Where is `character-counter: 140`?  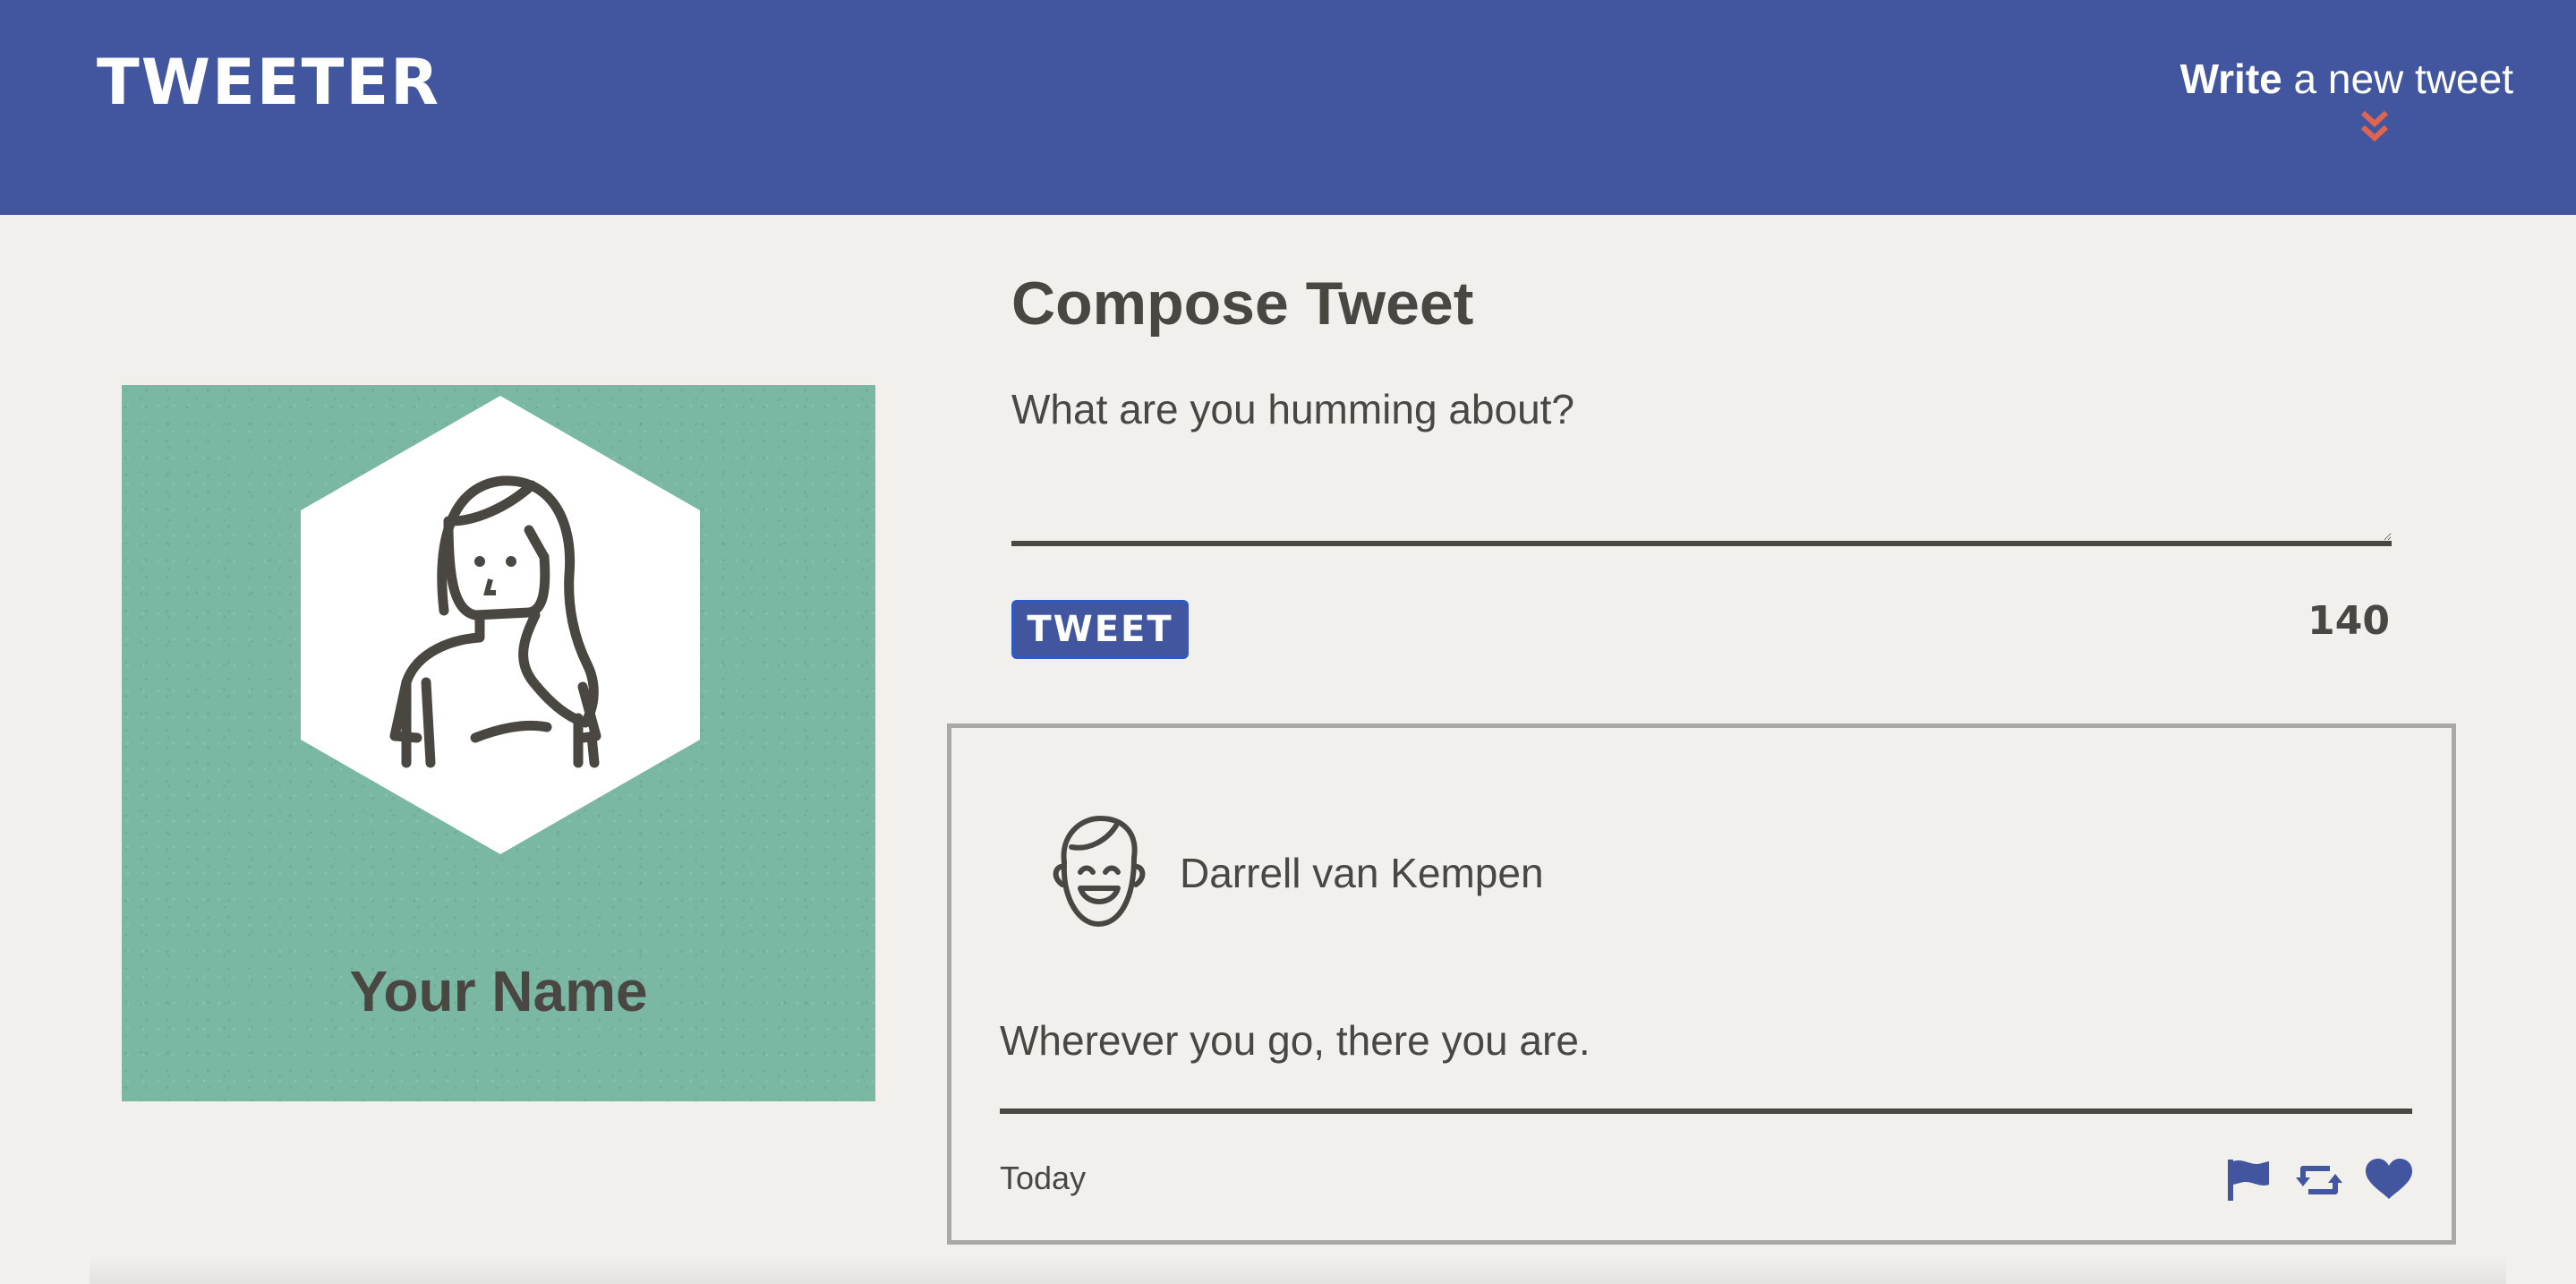 character-counter: 140 is located at coordinates (2348, 621).